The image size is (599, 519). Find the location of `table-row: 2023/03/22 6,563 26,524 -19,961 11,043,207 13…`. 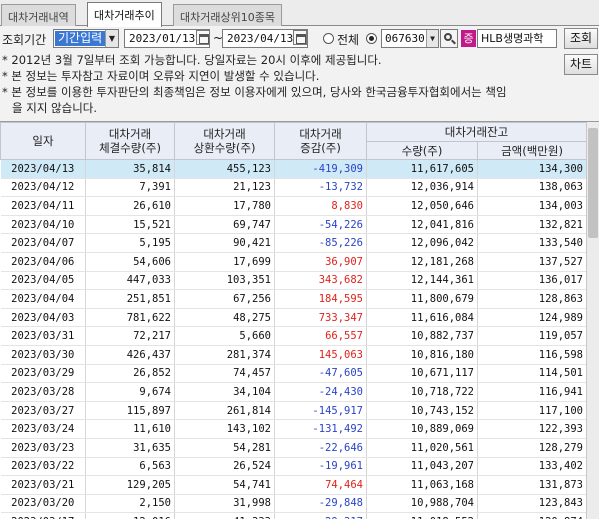

table-row: 2023/03/22 6,563 26,524 -19,961 11,043,207 13… is located at coordinates (294, 467).